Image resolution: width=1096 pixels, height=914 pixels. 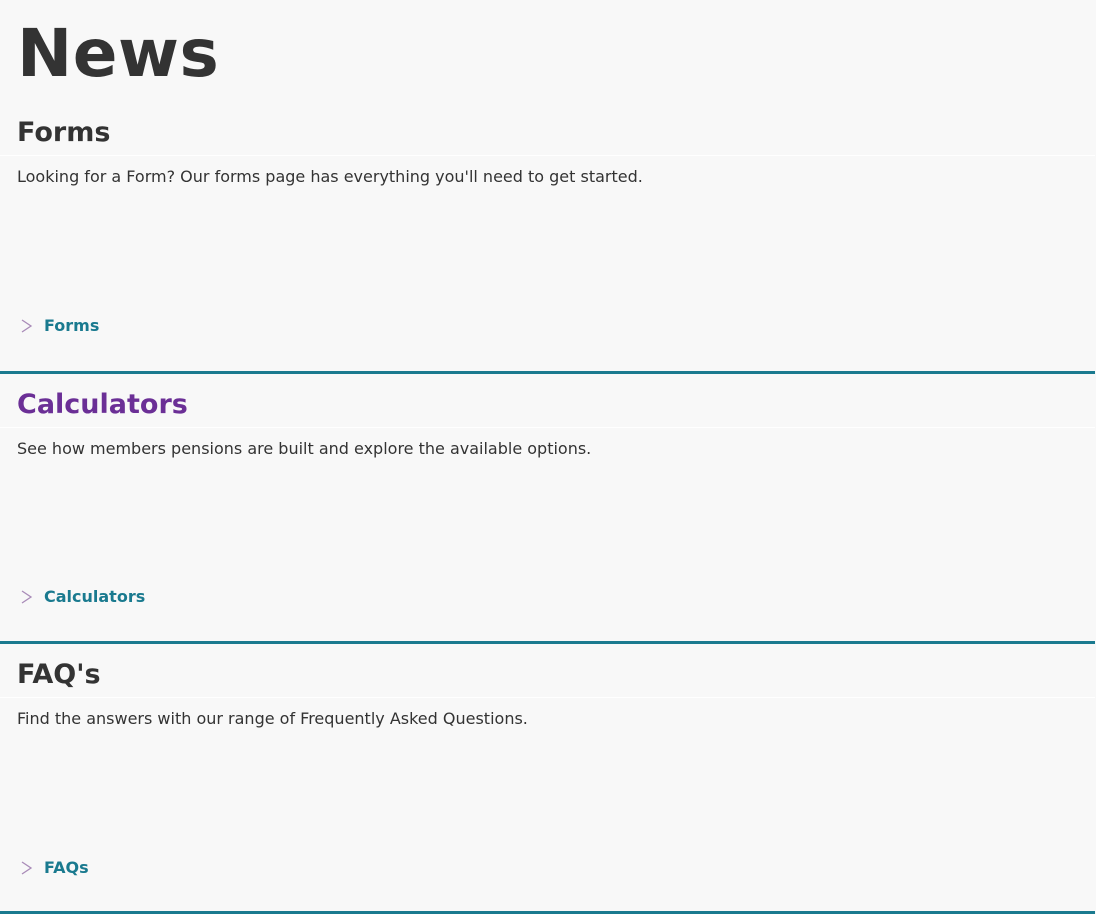 What do you see at coordinates (102, 405) in the screenshot?
I see `card-title-calculators: Calculators` at bounding box center [102, 405].